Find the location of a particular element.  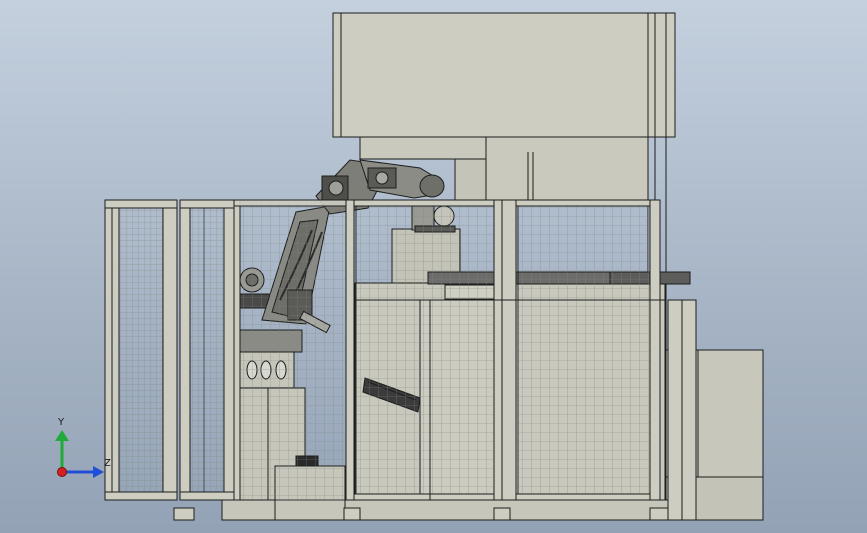

fence-door-center is located at coordinates (426, 350).